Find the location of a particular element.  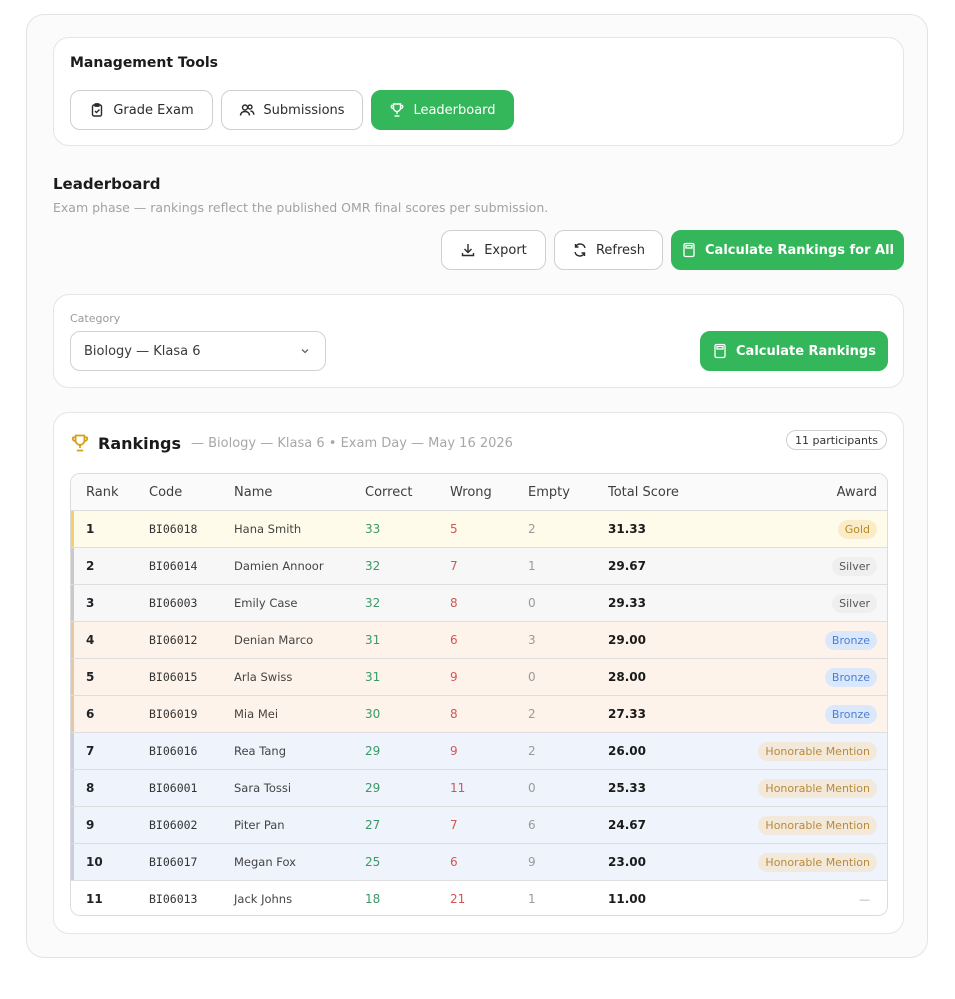

cell-wrong: 5 is located at coordinates (454, 529).